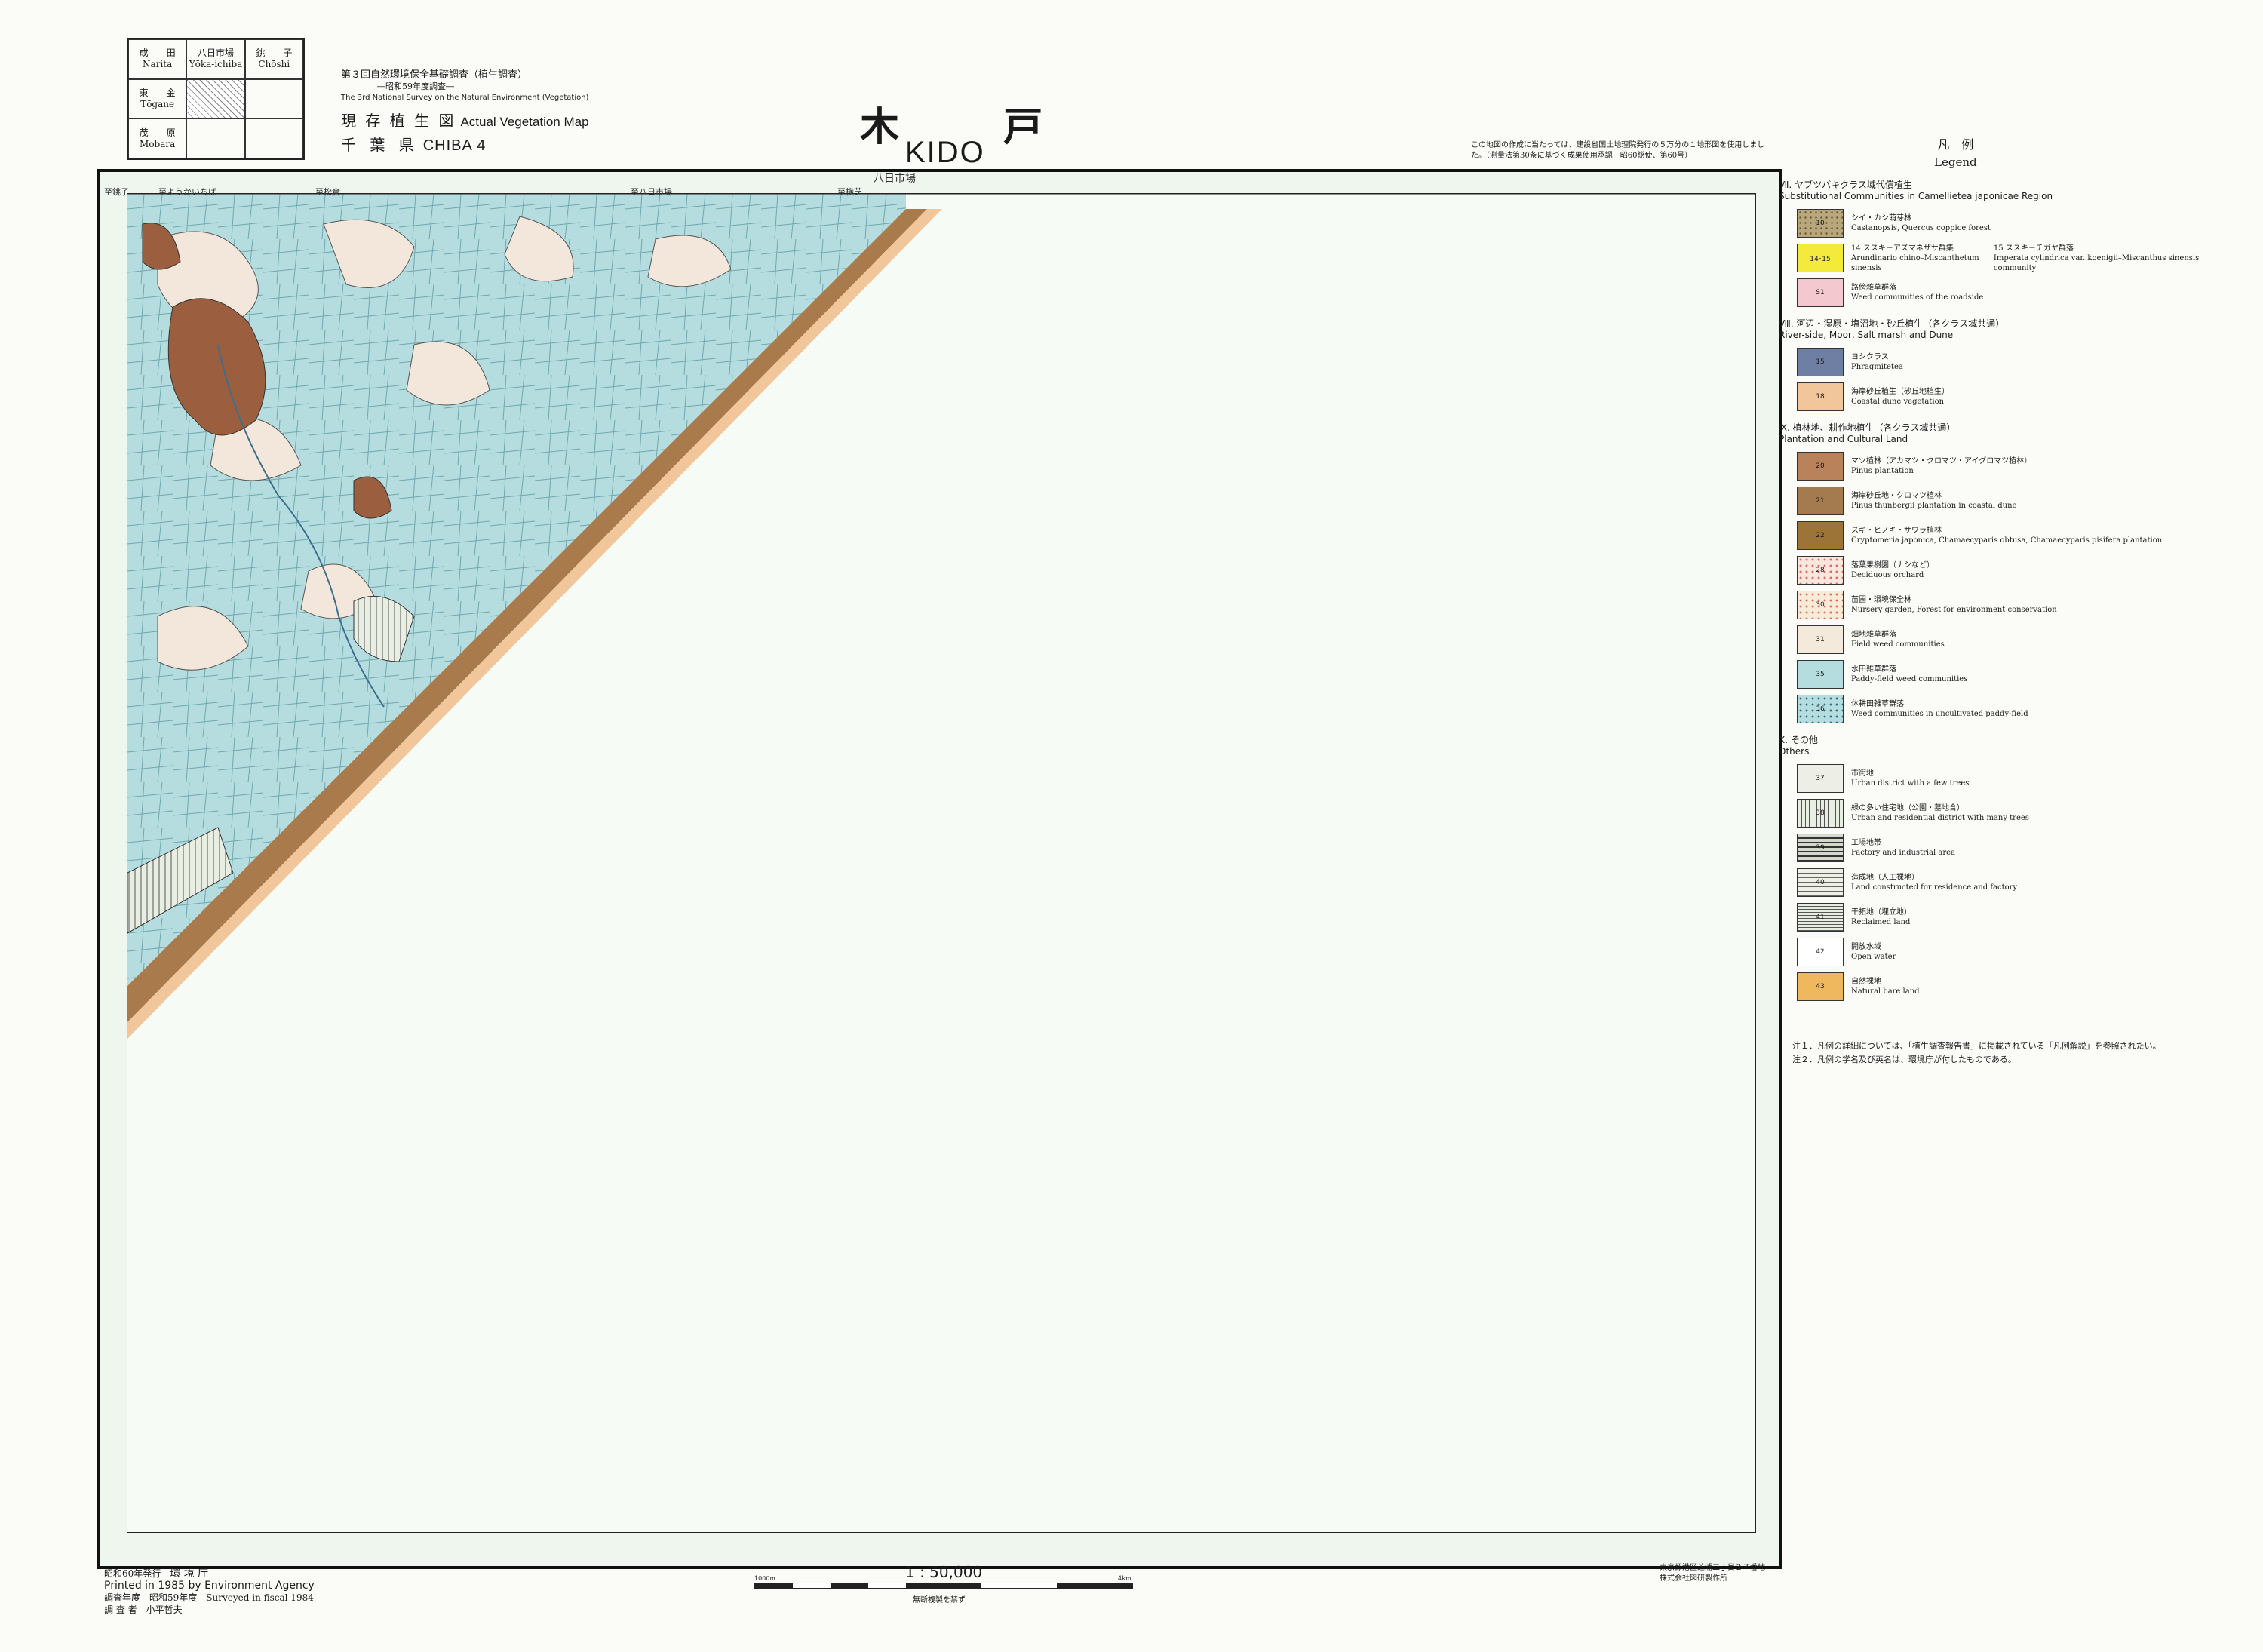 This screenshot has height=1652, width=2263. Describe the element at coordinates (1845, 185) in the screenshot. I see `legend-section-jp: Ⅶ. ヤブツバキクラス域代償植生` at that location.